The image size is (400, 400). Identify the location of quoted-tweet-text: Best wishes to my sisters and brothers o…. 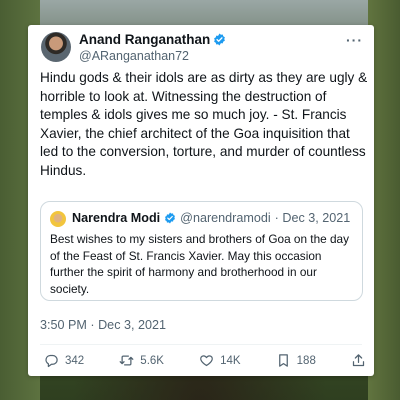
(200, 264).